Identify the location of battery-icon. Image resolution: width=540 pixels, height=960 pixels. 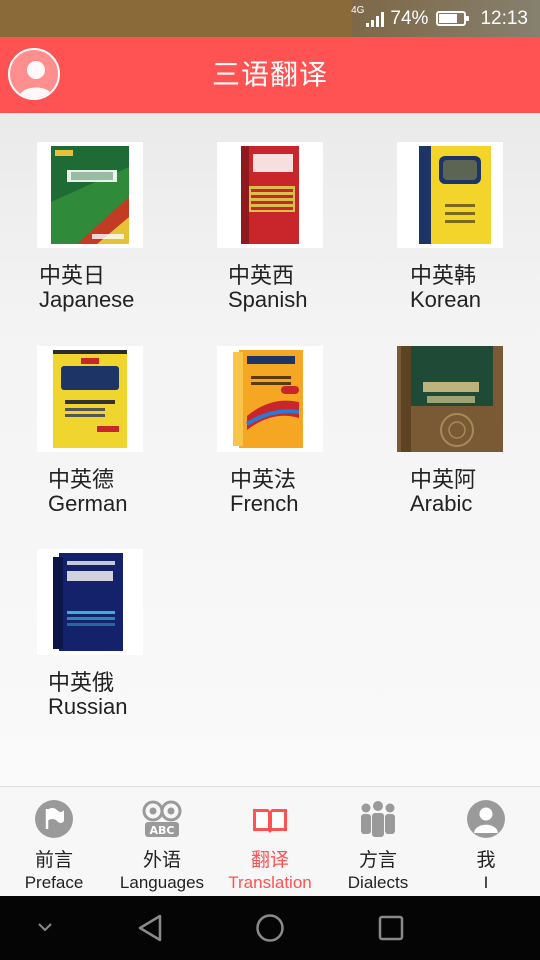
(453, 18).